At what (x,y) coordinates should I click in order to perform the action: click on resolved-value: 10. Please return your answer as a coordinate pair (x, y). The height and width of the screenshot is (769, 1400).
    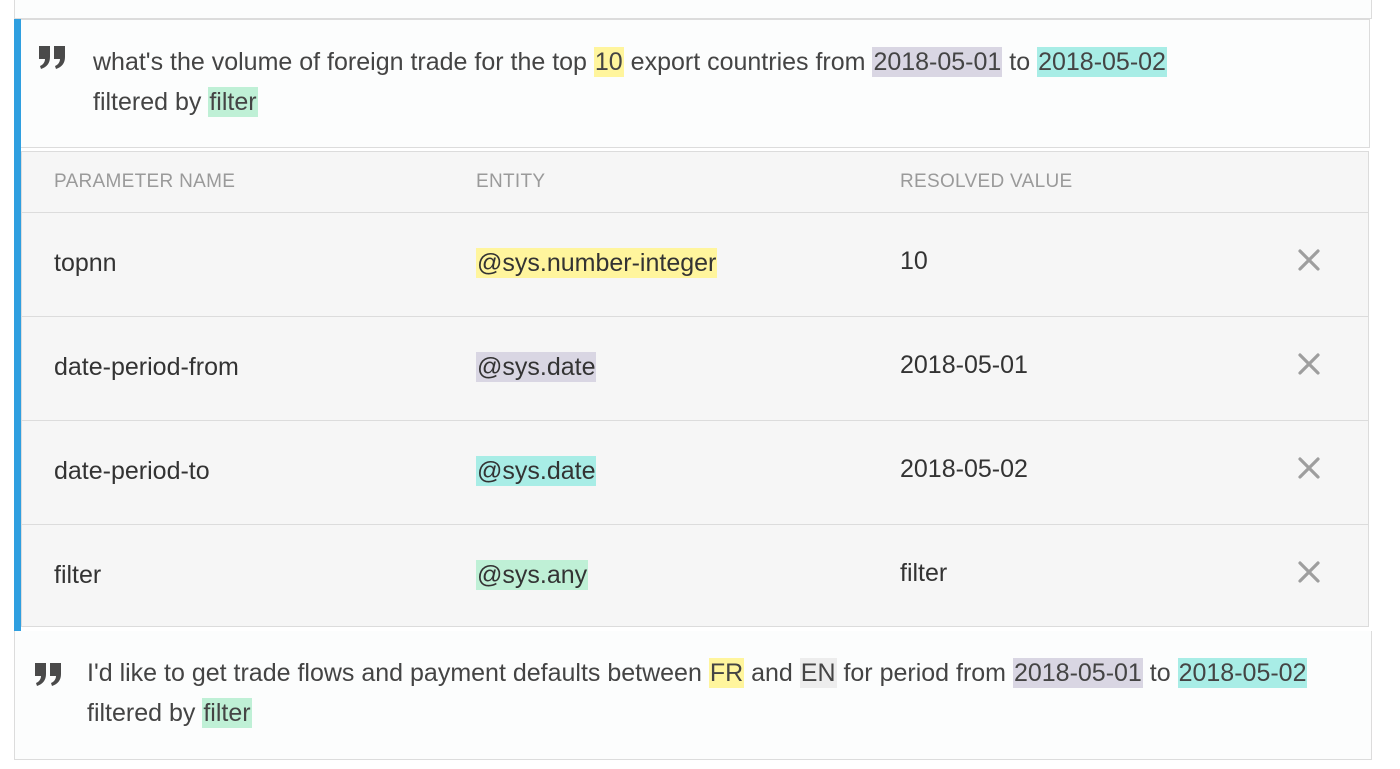
    Looking at the image, I should click on (914, 261).